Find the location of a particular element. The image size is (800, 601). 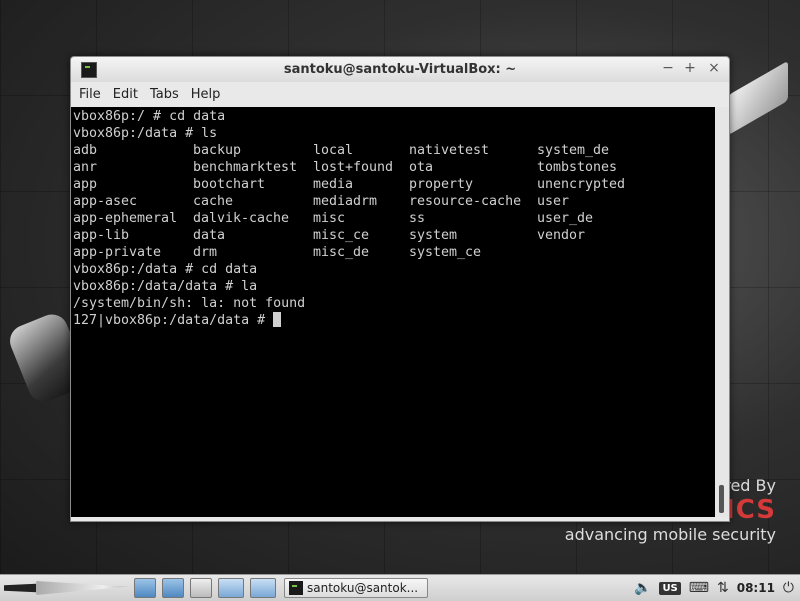

terminal-line: vbox86p:/data # ls is located at coordinates (145, 133).